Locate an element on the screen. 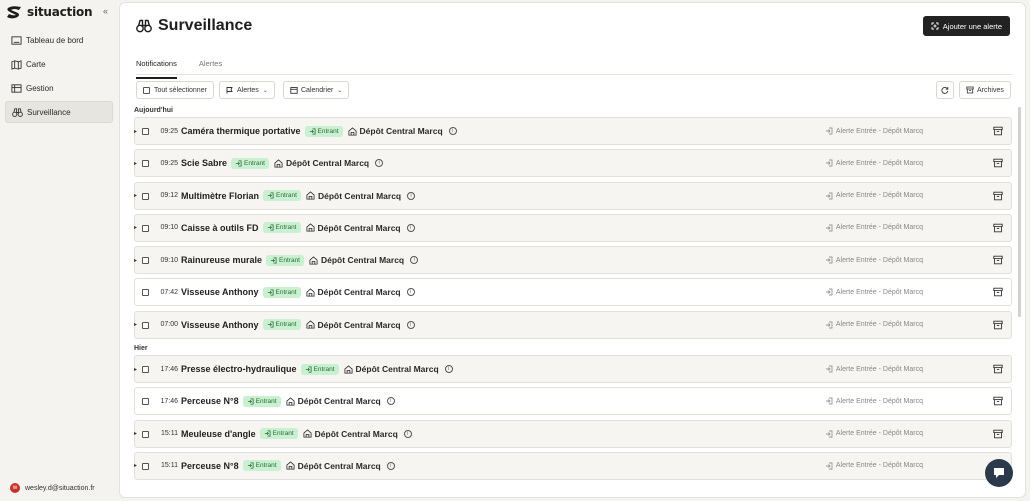  sidebar-item-carte: Carte is located at coordinates (59, 64).